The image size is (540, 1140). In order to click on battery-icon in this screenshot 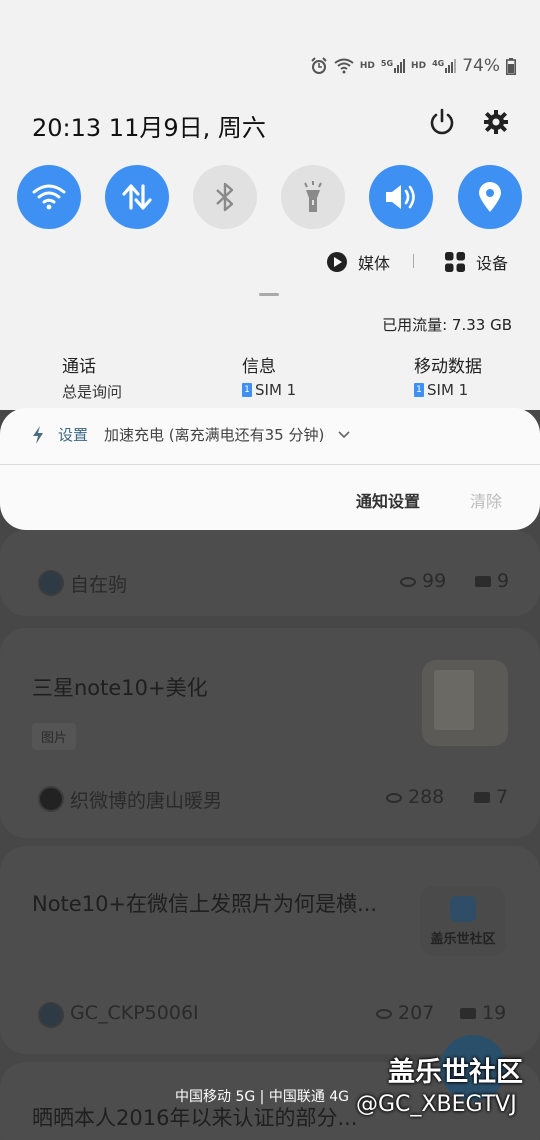, I will do `click(511, 66)`.